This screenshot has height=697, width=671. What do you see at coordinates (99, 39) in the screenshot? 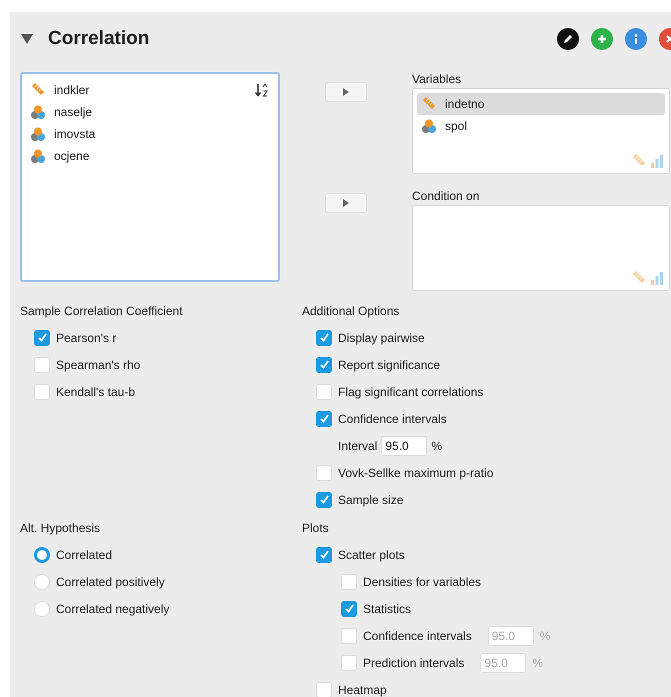
I see `analysis-title: Correlation` at bounding box center [99, 39].